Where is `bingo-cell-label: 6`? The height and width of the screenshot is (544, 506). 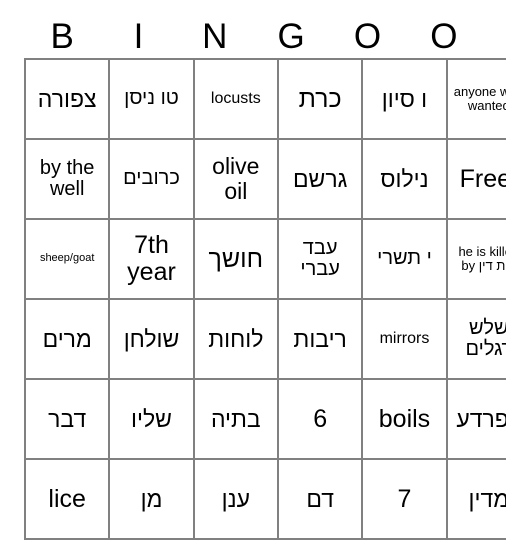
bingo-cell-label: 6 is located at coordinates (320, 418).